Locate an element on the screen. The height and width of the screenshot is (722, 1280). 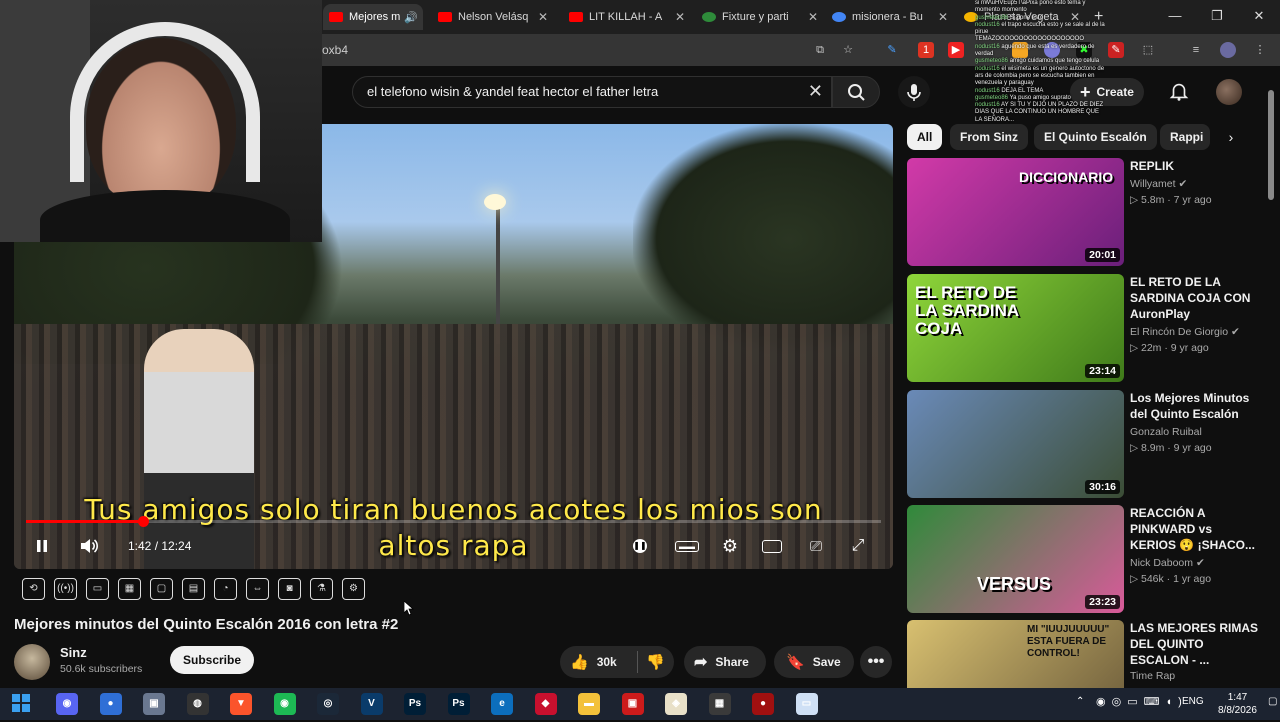
channel-name: Sinz is located at coordinates (73, 652).